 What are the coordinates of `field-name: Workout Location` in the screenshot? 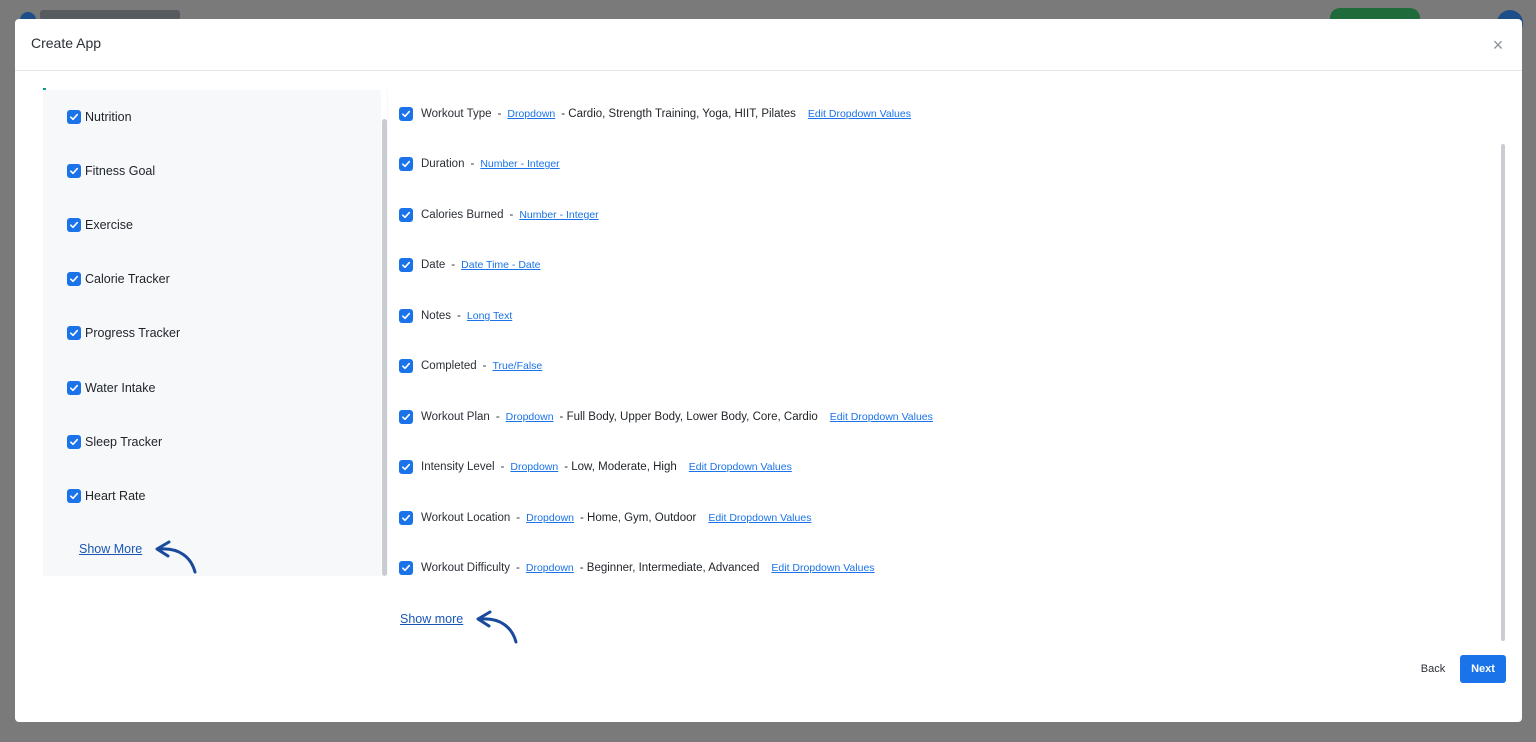 It's located at (466, 518).